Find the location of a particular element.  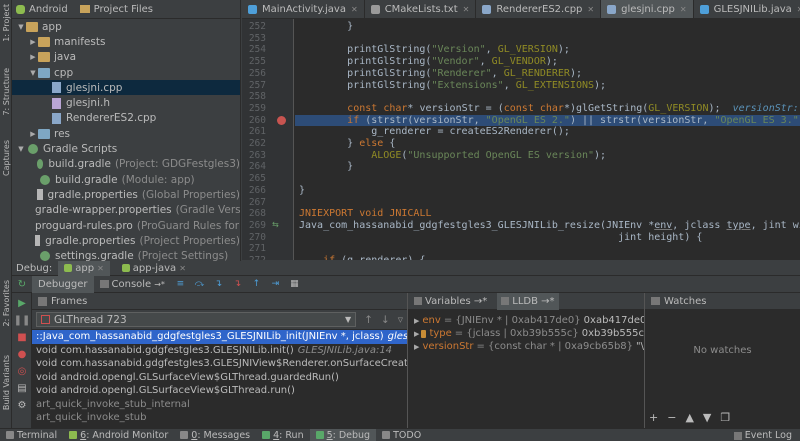

tree-item: gradle.properties (Project Properties) is located at coordinates (126, 240).